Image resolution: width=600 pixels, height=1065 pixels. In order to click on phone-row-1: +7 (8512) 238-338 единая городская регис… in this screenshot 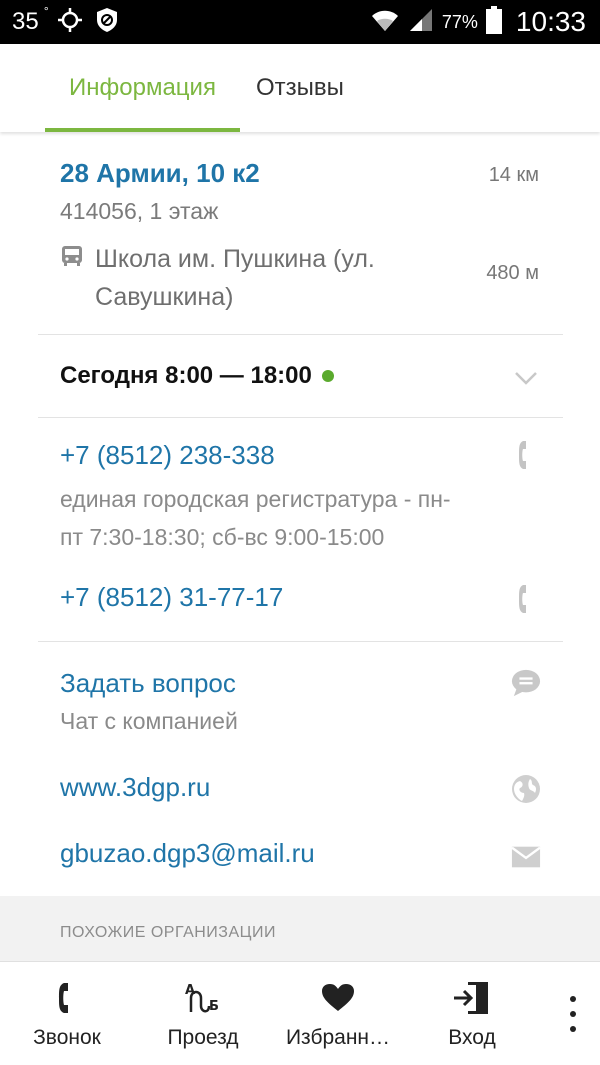, I will do `click(300, 484)`.